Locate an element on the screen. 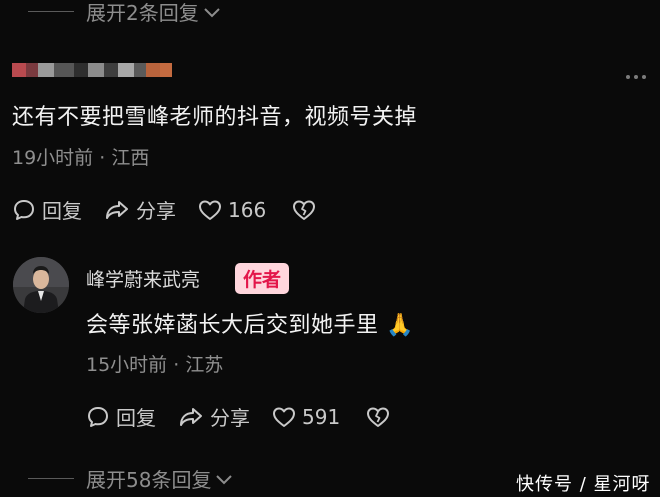 This screenshot has width=660, height=497. like-button: 591 is located at coordinates (306, 417).